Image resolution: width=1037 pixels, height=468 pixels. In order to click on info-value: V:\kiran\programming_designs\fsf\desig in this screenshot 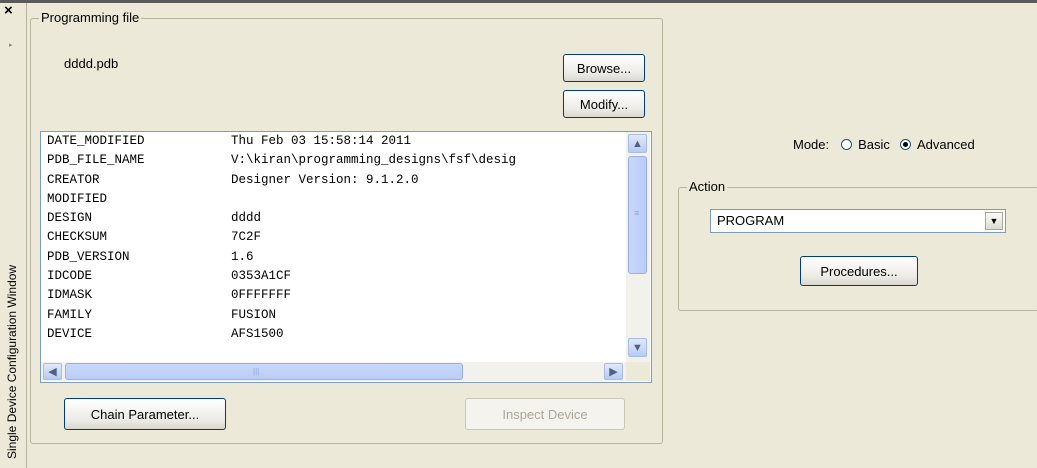, I will do `click(374, 160)`.